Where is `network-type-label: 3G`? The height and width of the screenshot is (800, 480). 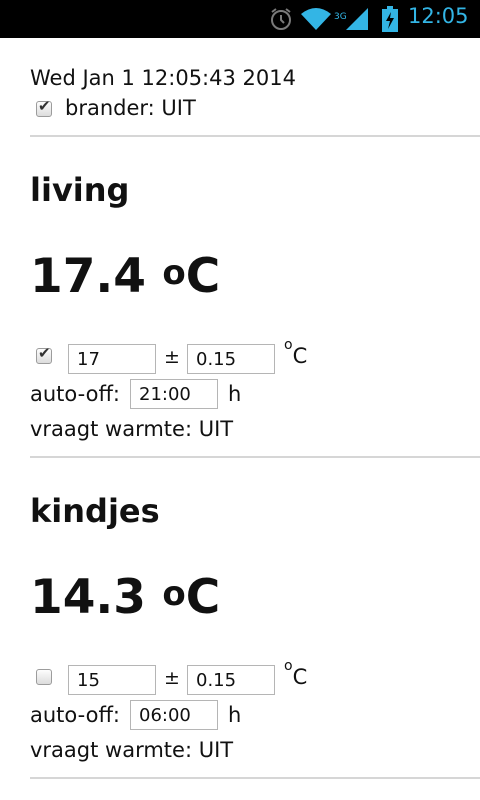
network-type-label: 3G is located at coordinates (340, 17).